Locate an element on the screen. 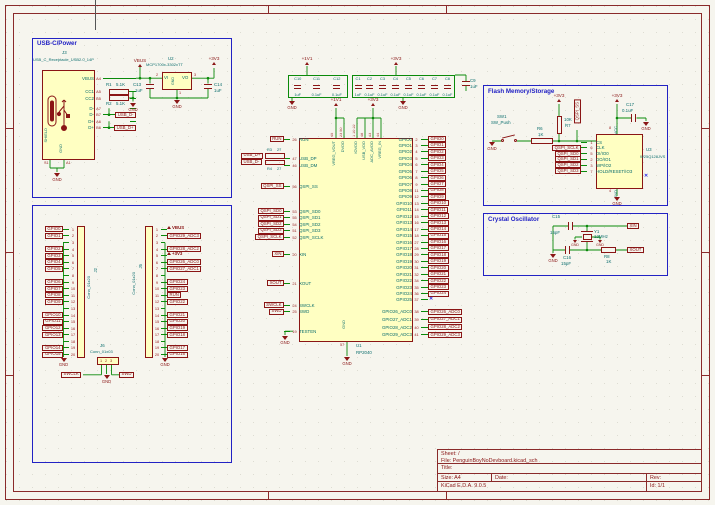  net-label: GPIO1 is located at coordinates (437, 145).